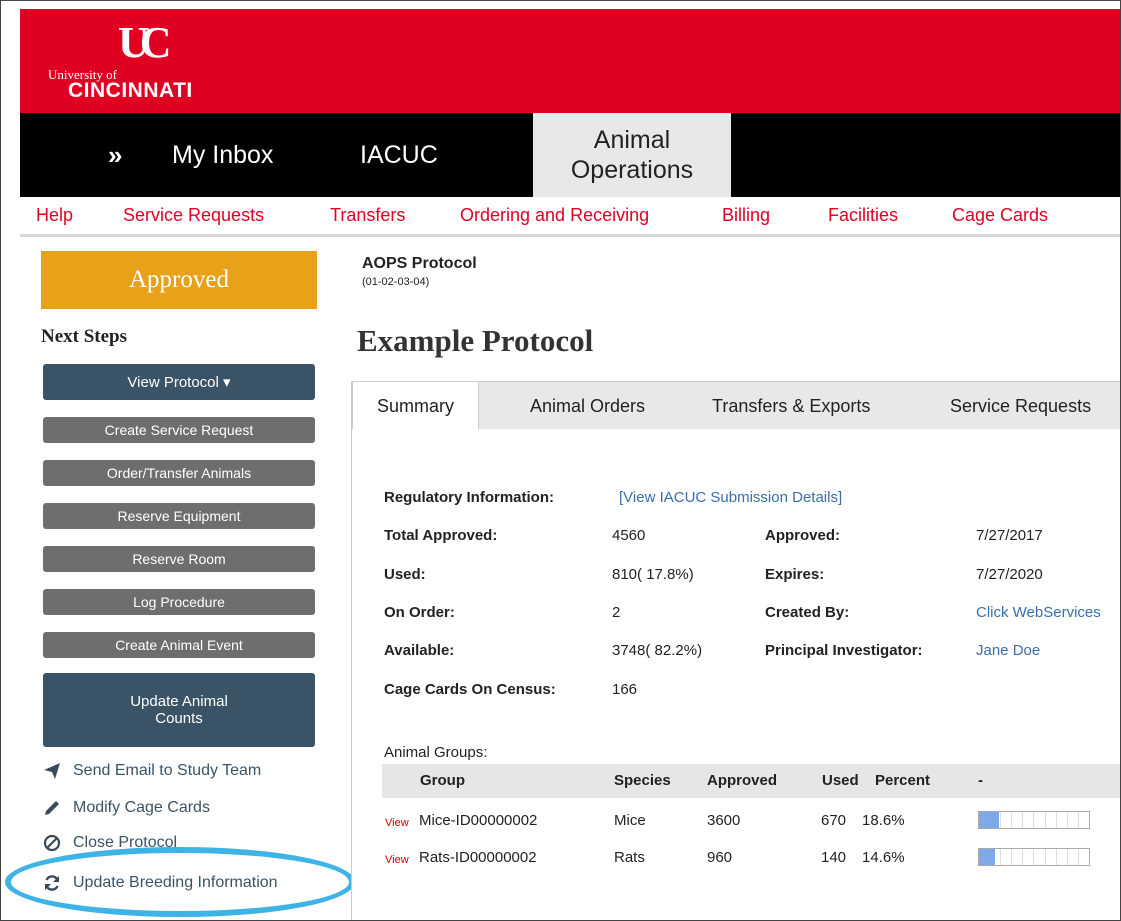  I want to click on col-group: Group, so click(442, 780).